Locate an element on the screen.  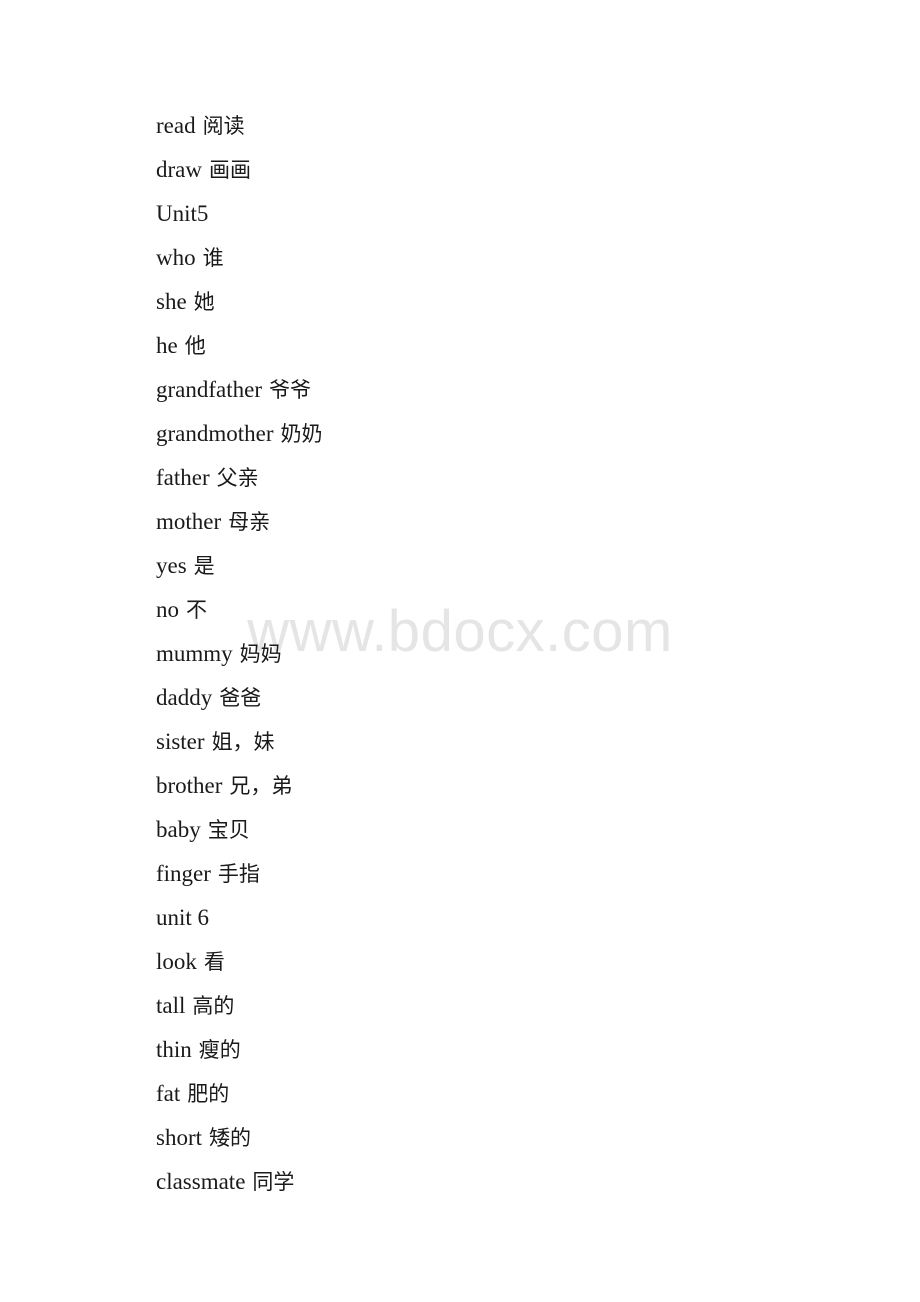
vocabulary-entry: draw 画画 is located at coordinates (508, 170).